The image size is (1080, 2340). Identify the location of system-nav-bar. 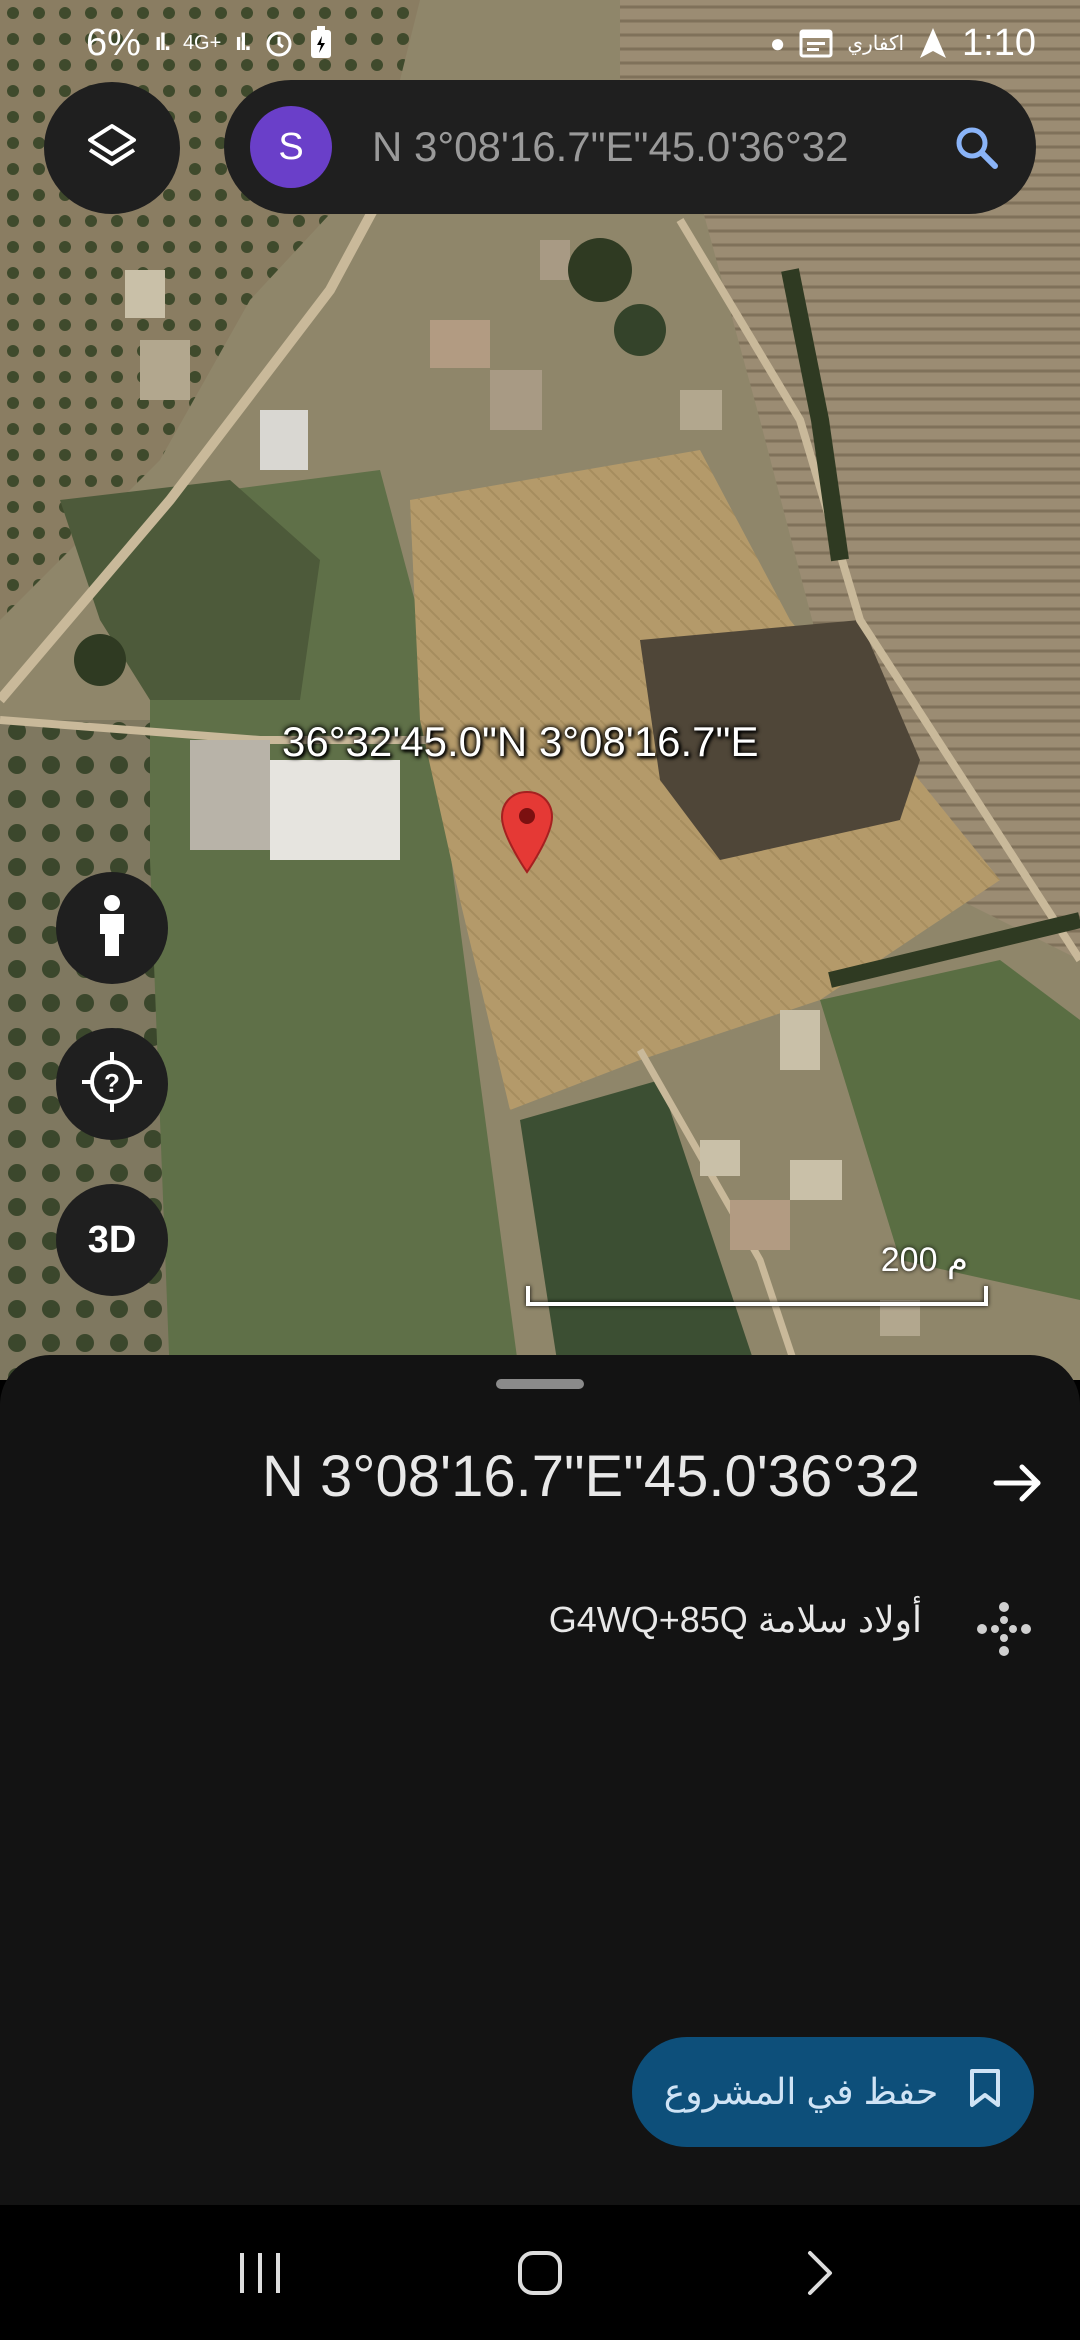
(540, 2272).